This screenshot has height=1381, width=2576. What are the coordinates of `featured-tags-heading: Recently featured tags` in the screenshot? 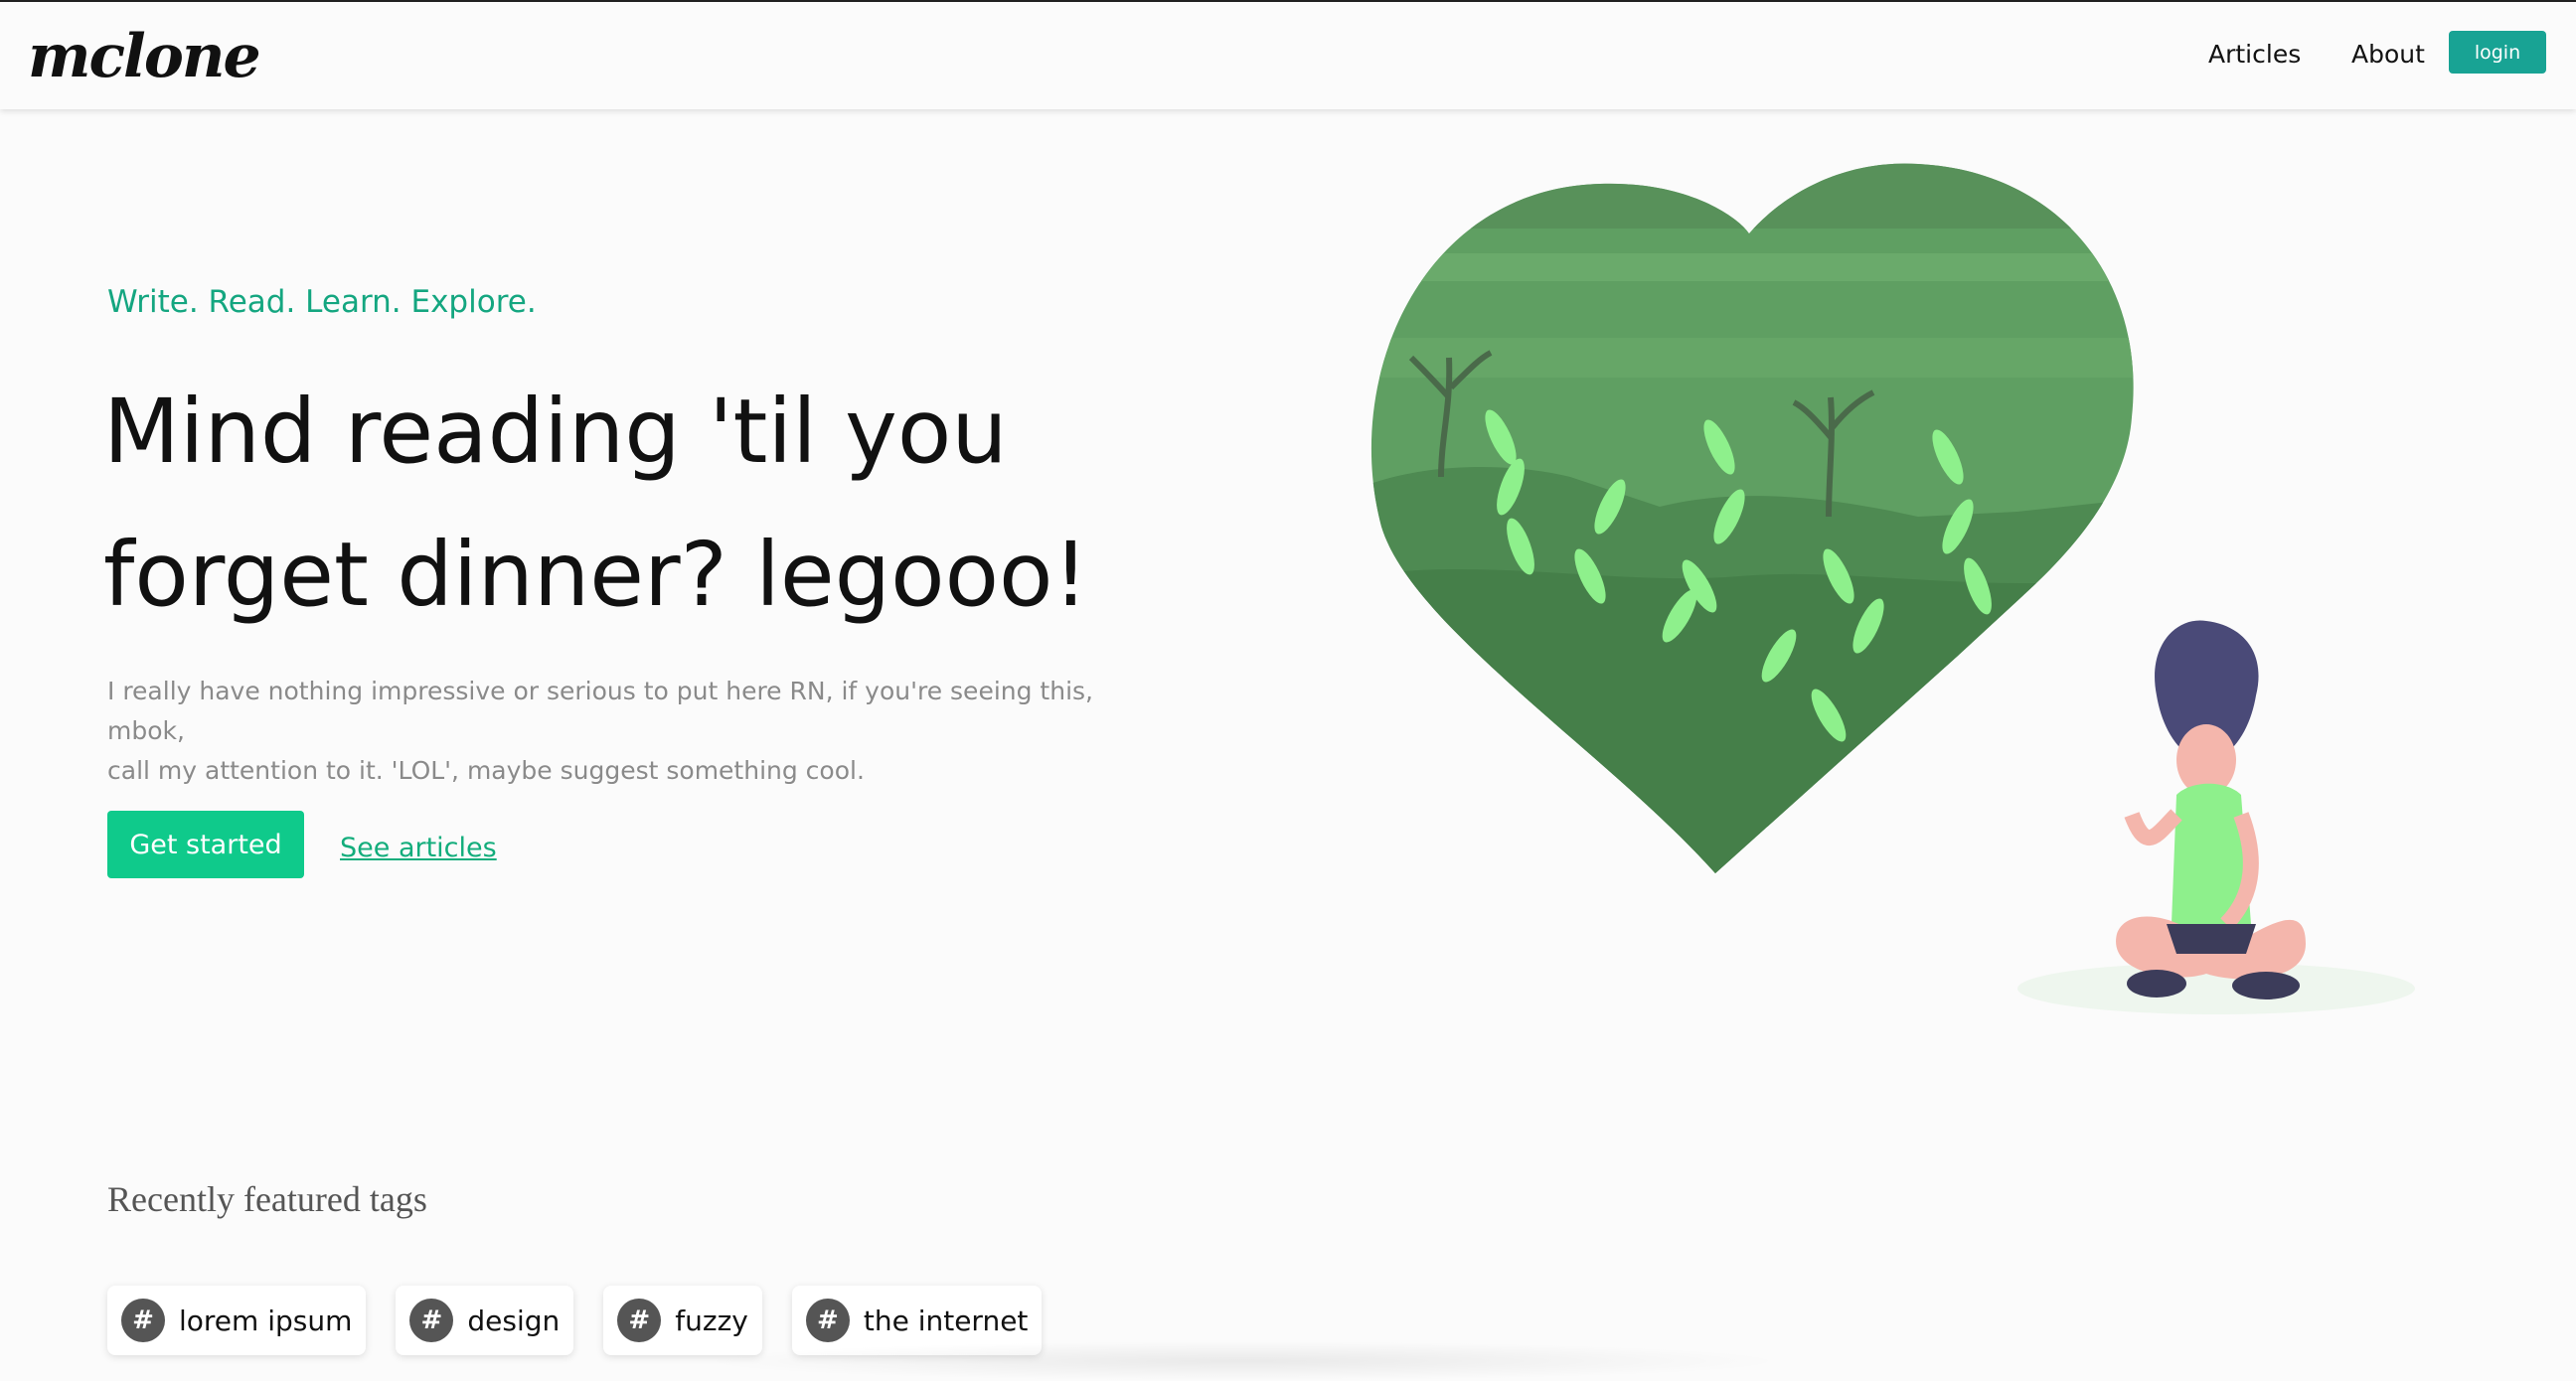 It's located at (267, 1199).